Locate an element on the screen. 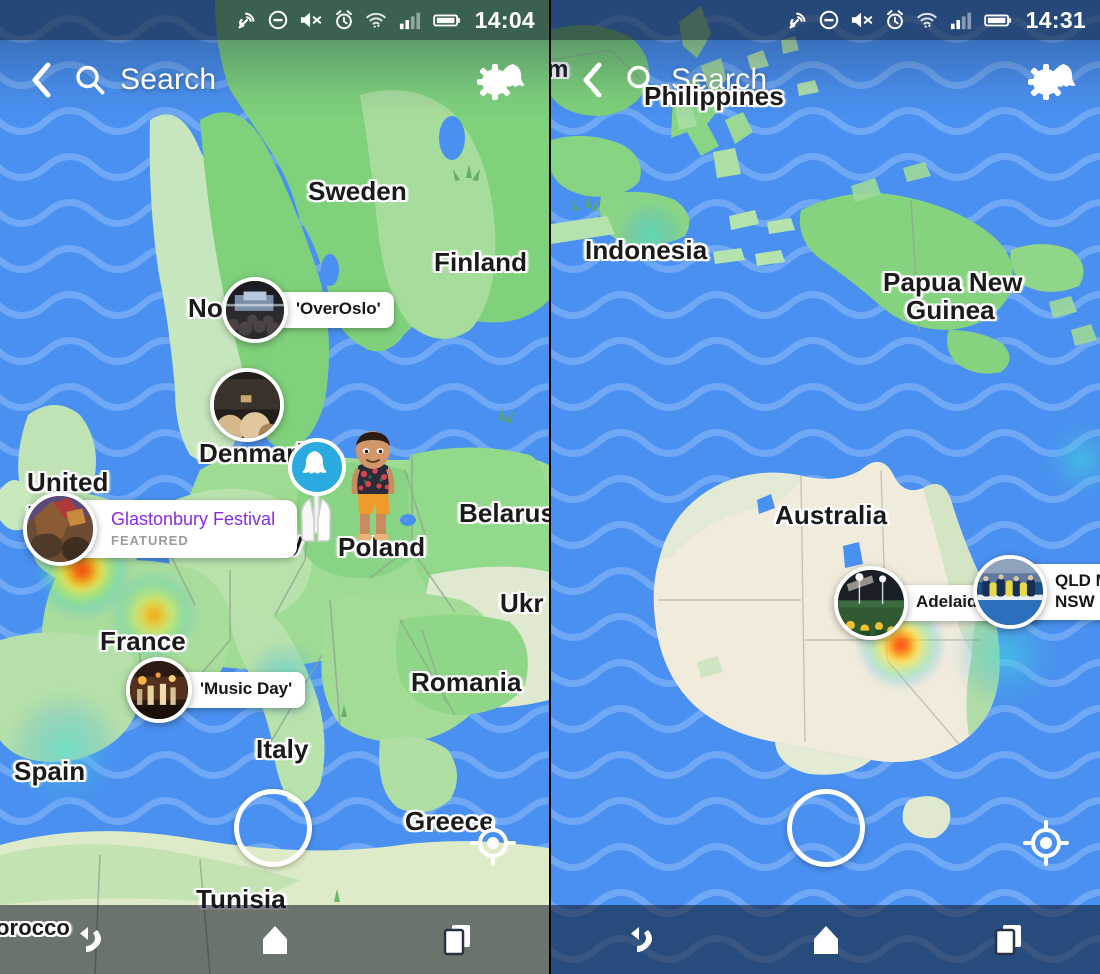 Image resolution: width=1100 pixels, height=974 pixels. featured-card: Glastonbury Festival FEATURED is located at coordinates (182, 529).